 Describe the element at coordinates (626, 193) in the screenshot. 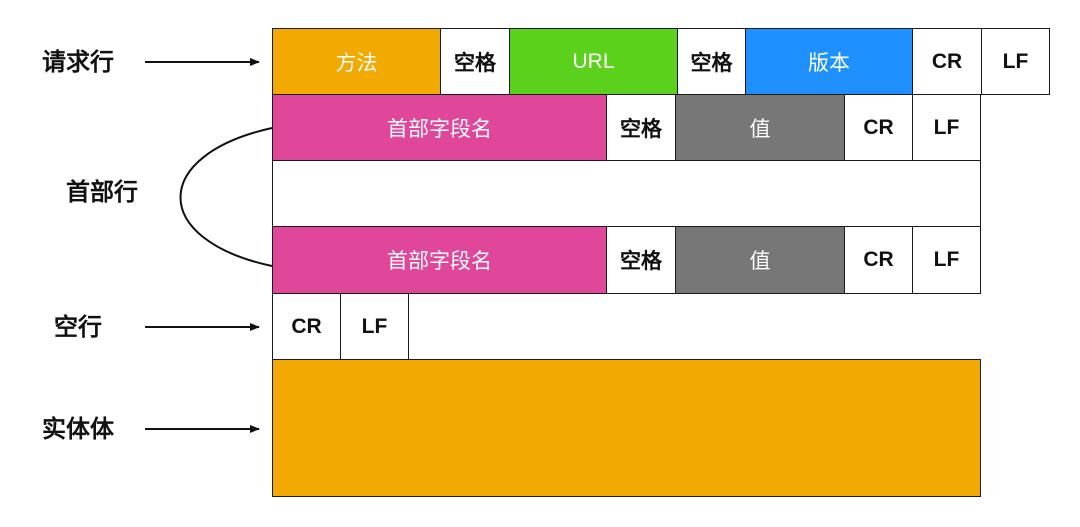

I see `header-lines-placeholder` at that location.